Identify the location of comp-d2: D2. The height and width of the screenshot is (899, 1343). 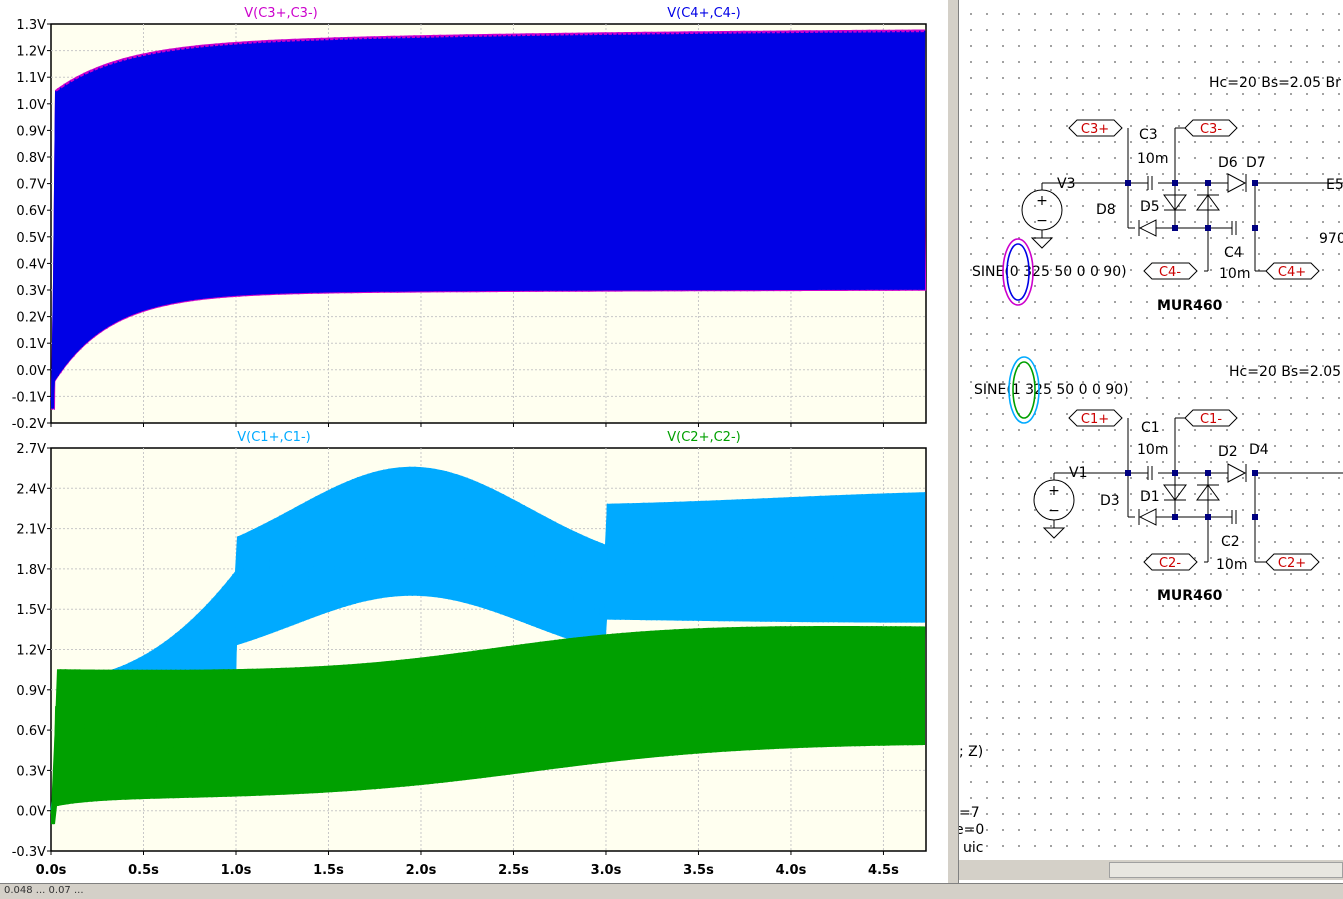
(1228, 452).